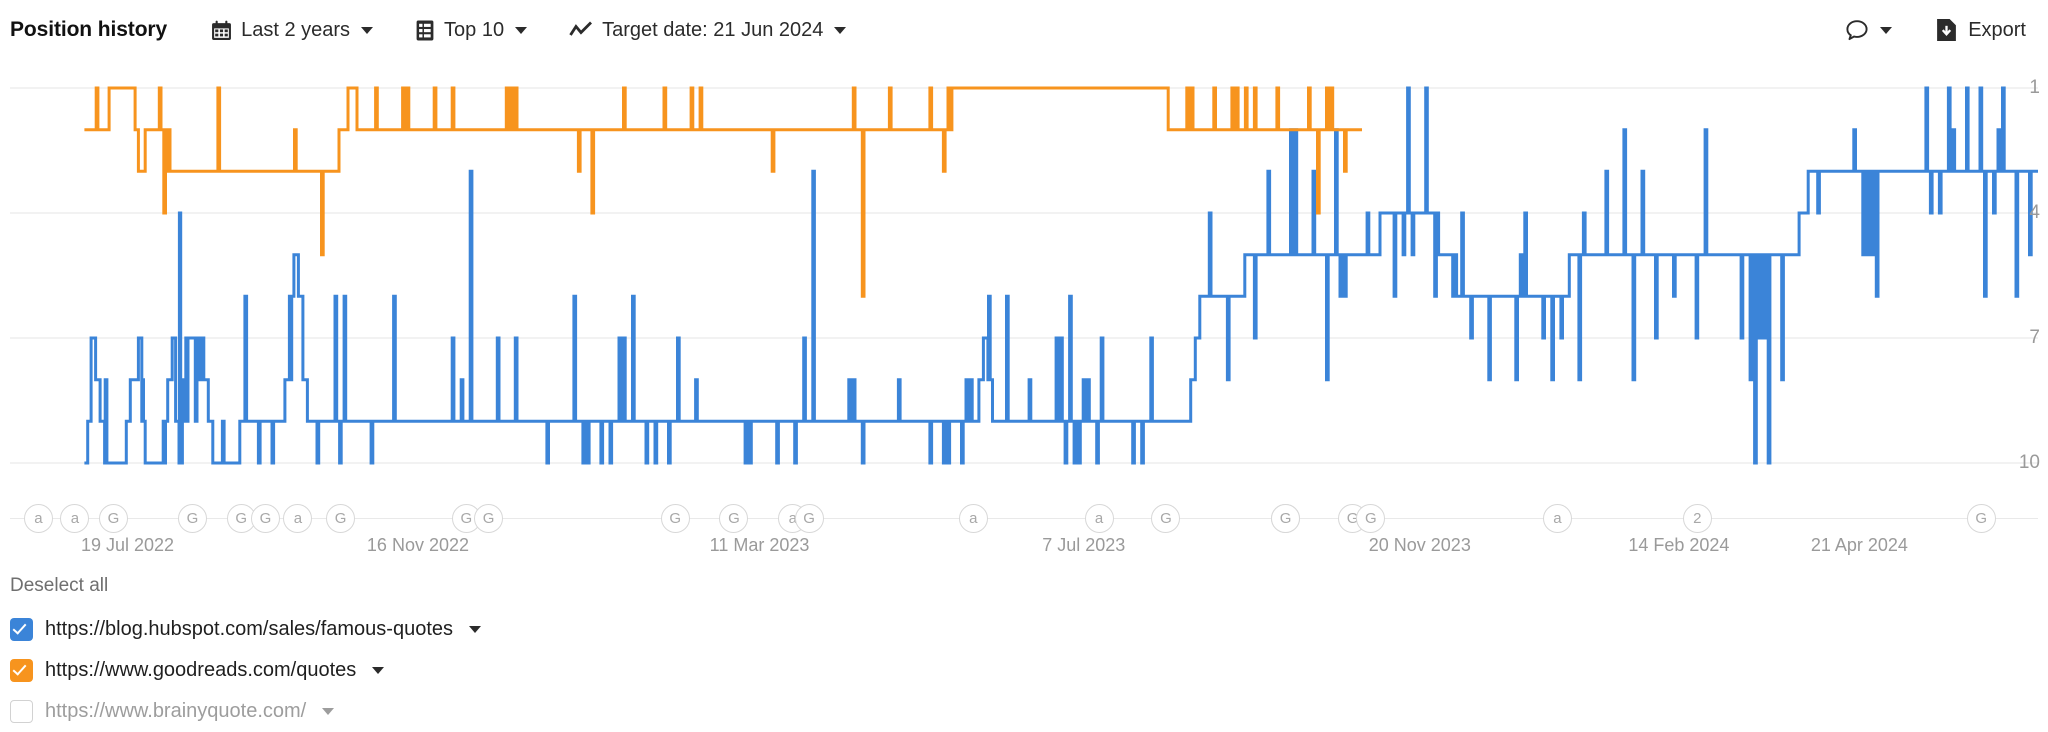  I want to click on x-axis-date-label: 7 Jul 2023, so click(1084, 545).